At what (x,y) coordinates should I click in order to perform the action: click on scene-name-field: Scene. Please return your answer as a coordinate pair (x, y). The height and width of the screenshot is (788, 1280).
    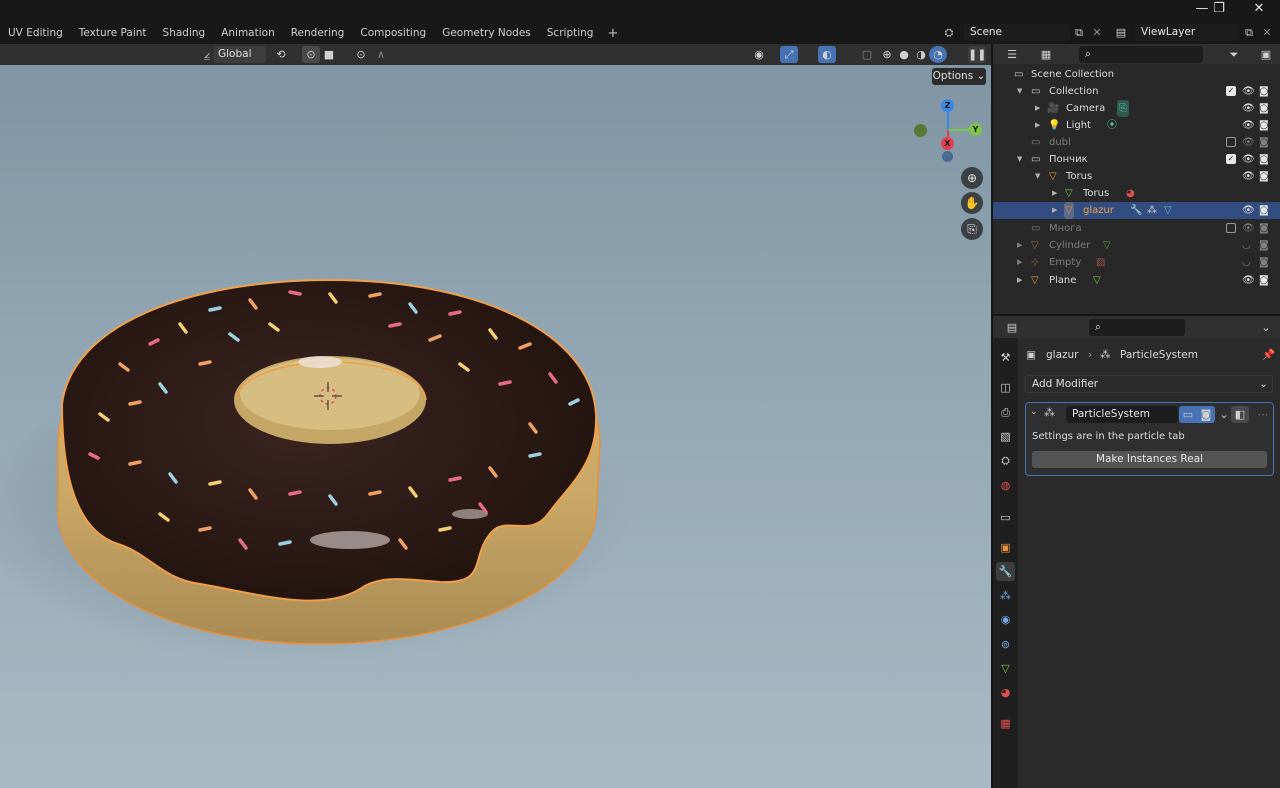
    Looking at the image, I should click on (1017, 32).